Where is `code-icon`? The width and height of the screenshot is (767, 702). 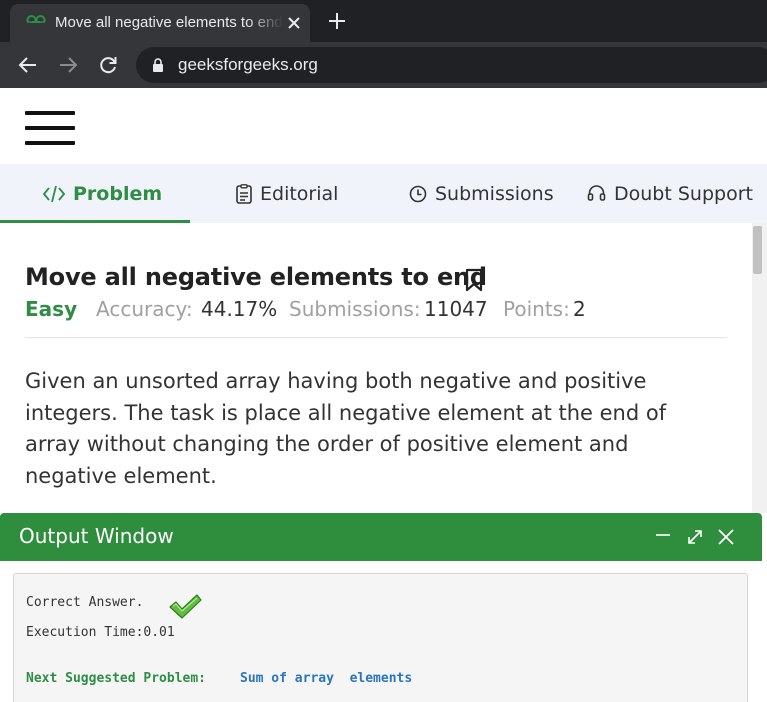
code-icon is located at coordinates (54, 193).